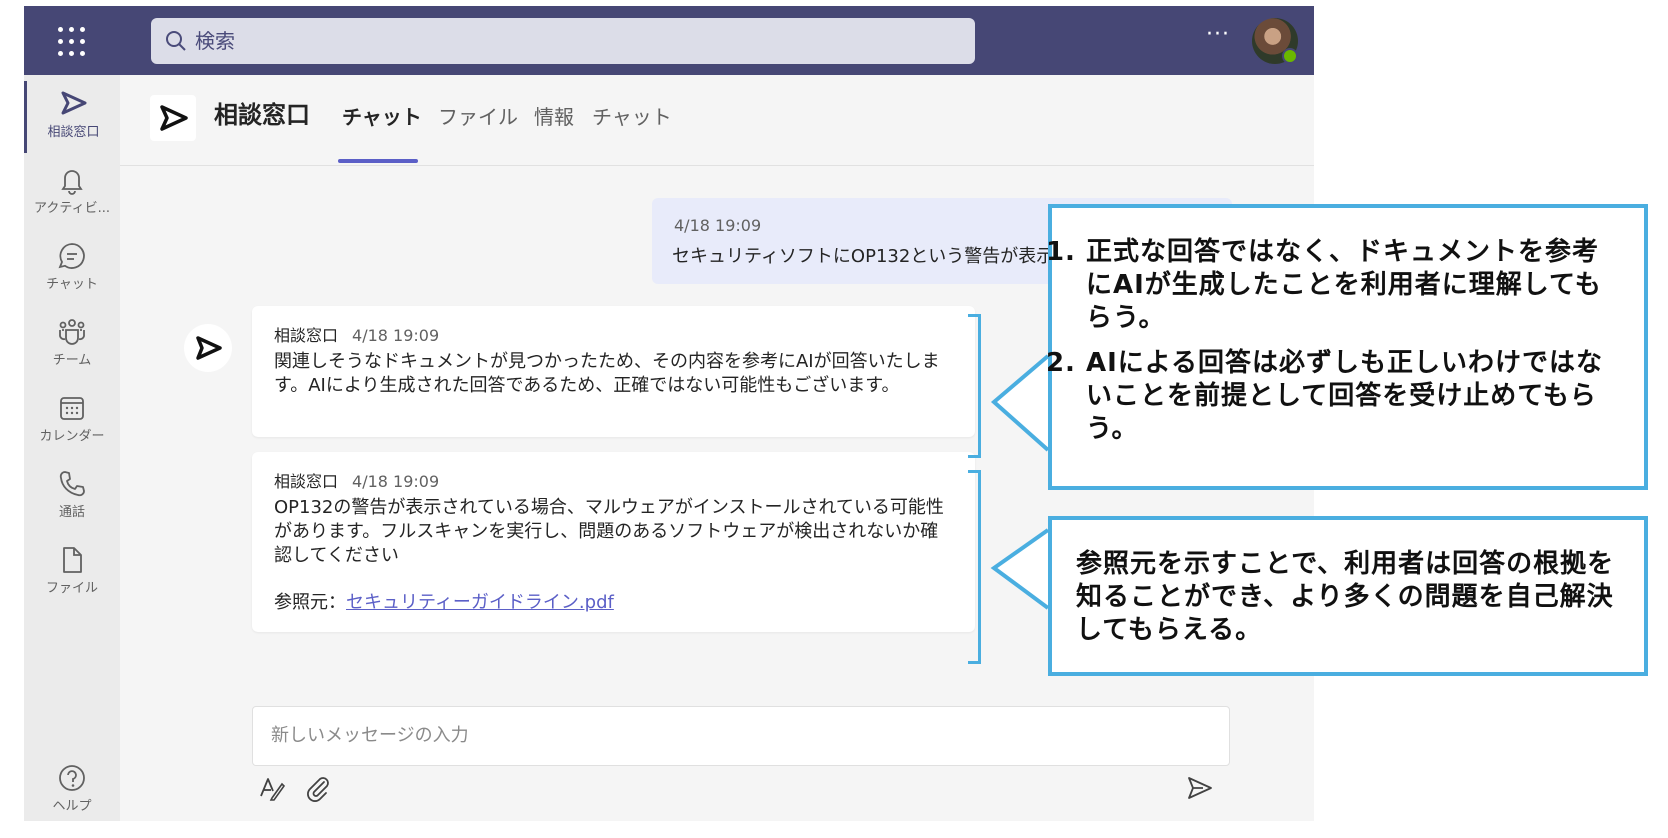 The image size is (1668, 838). I want to click on team-logo, so click(173, 118).